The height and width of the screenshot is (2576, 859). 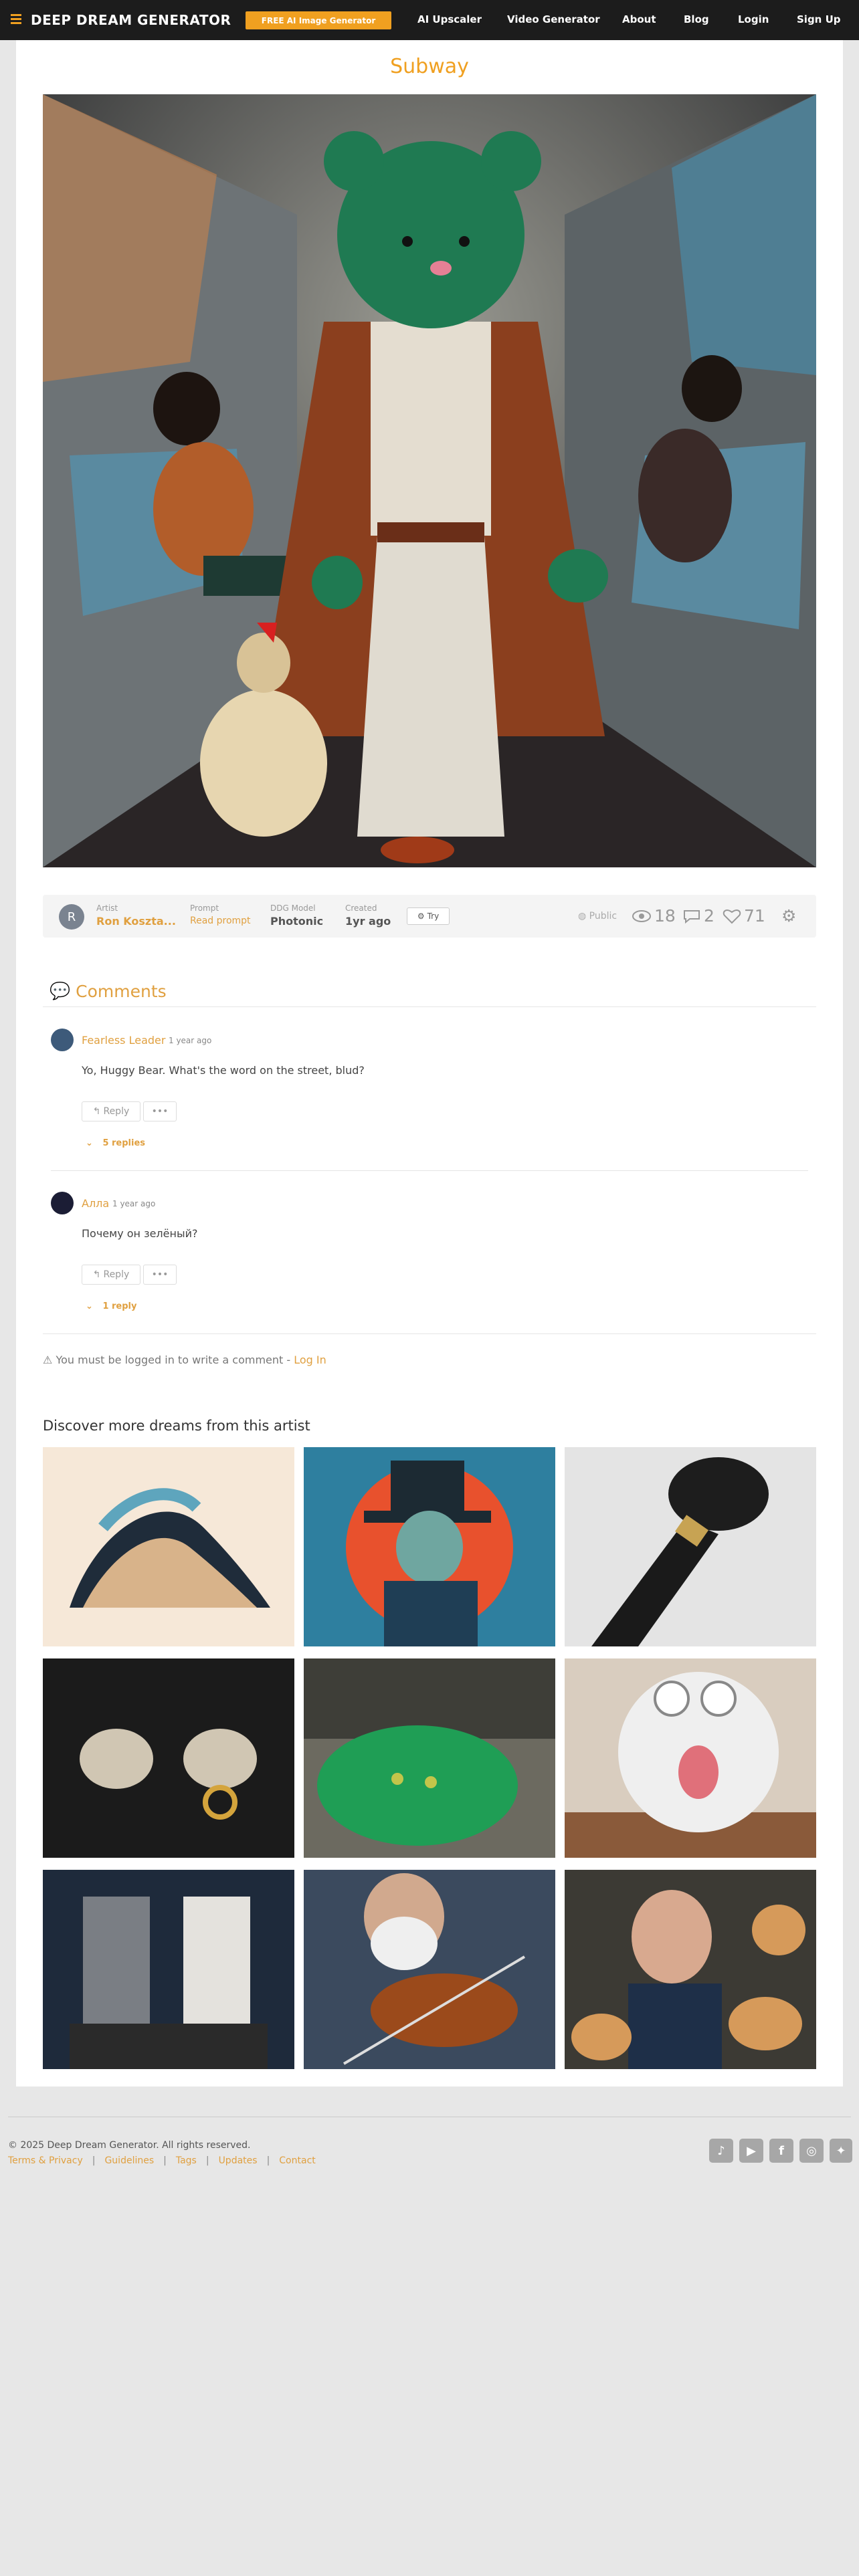 I want to click on facebook-icon: f, so click(x=781, y=2151).